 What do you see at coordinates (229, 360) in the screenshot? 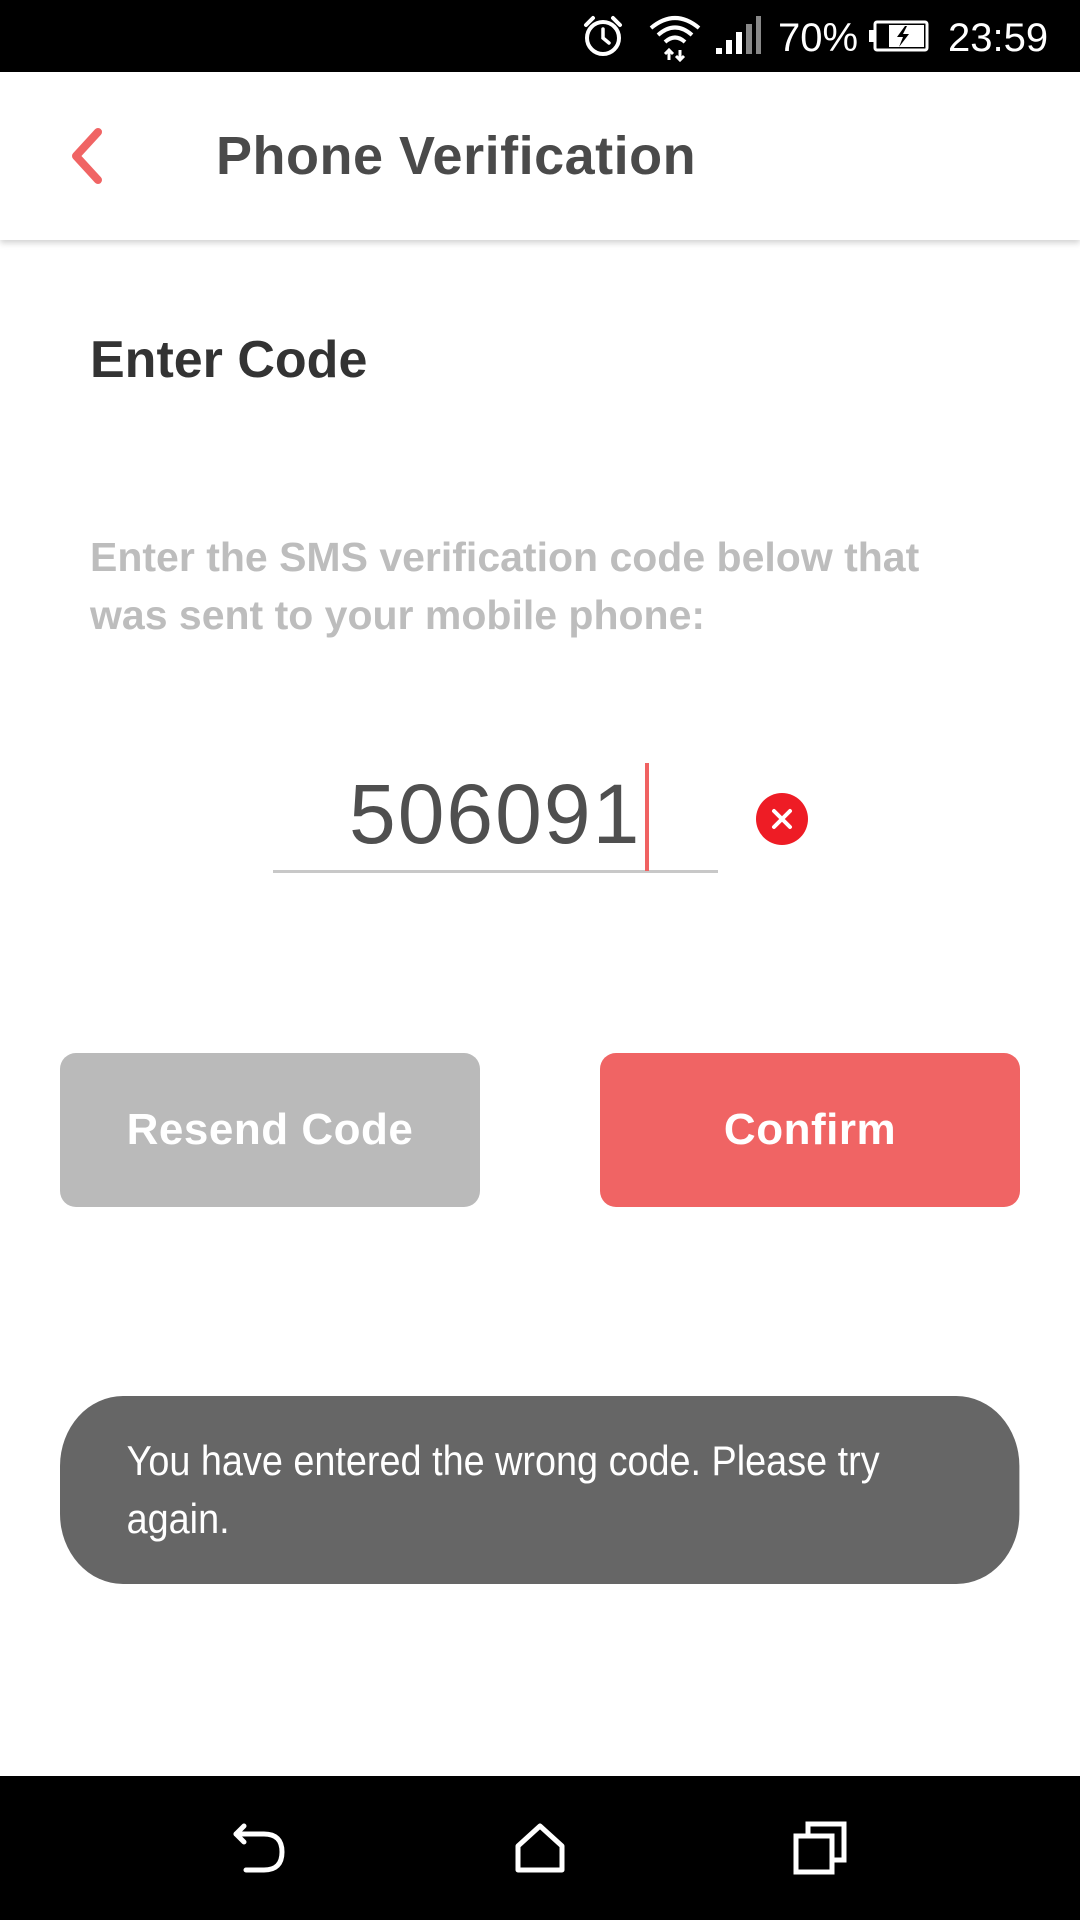
I see `section-title: Enter Code` at bounding box center [229, 360].